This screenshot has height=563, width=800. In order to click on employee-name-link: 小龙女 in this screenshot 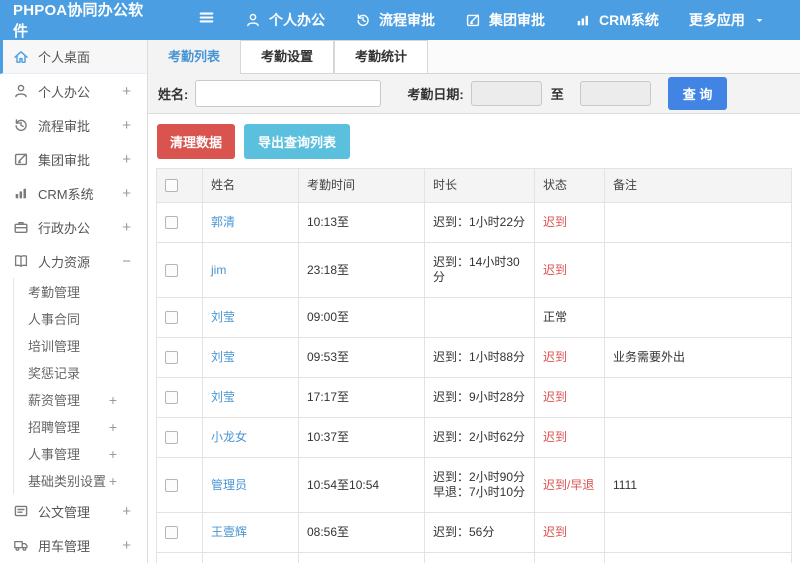, I will do `click(229, 437)`.